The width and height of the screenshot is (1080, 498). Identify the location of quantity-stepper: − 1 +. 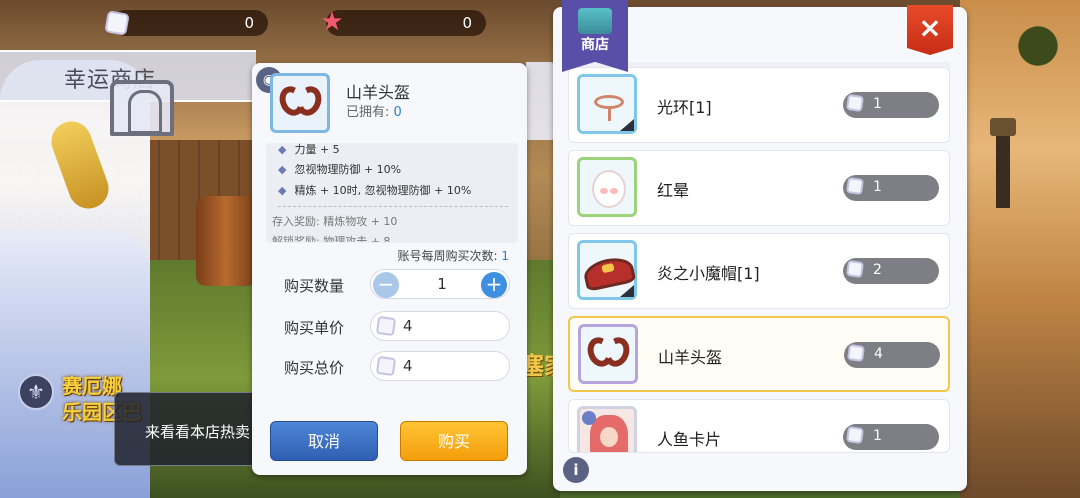
(440, 284).